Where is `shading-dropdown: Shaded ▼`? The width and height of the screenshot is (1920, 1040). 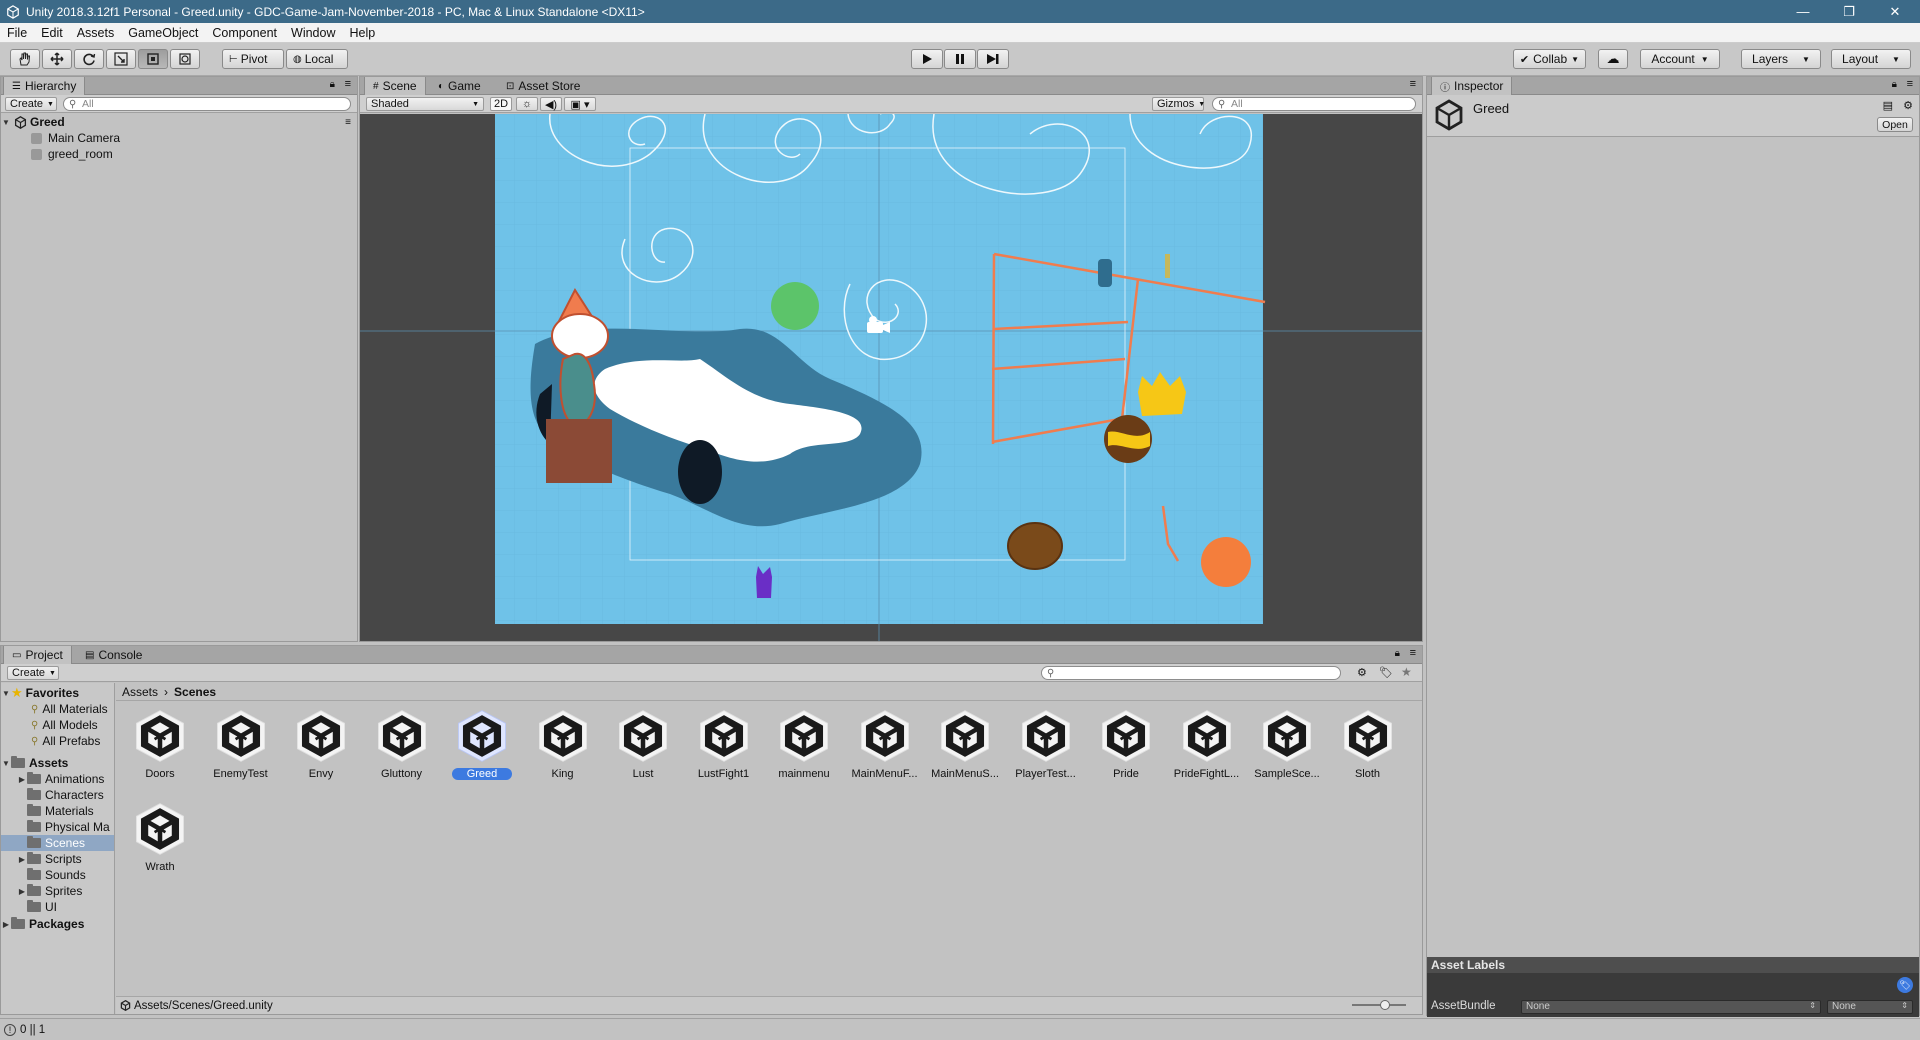
shading-dropdown: Shaded ▼ is located at coordinates (425, 104).